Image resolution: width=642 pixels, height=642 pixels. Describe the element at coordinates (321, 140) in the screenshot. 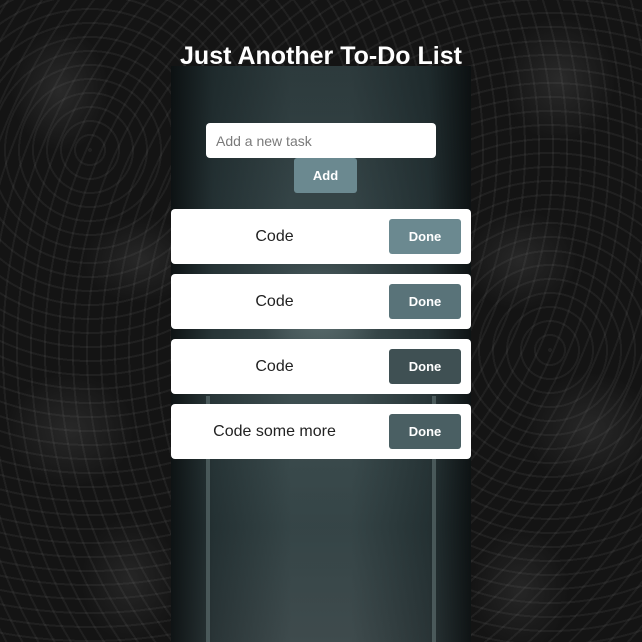

I see `new-task-input` at that location.